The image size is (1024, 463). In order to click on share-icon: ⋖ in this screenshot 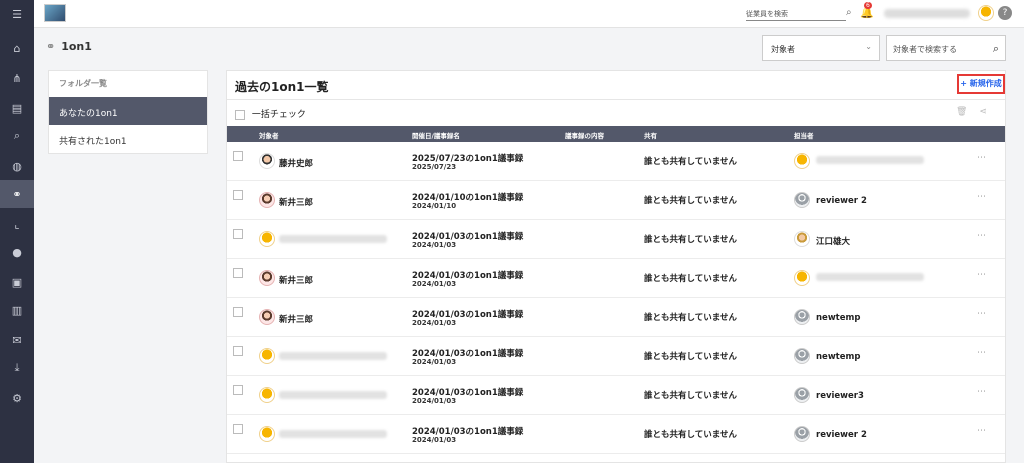, I will do `click(989, 112)`.